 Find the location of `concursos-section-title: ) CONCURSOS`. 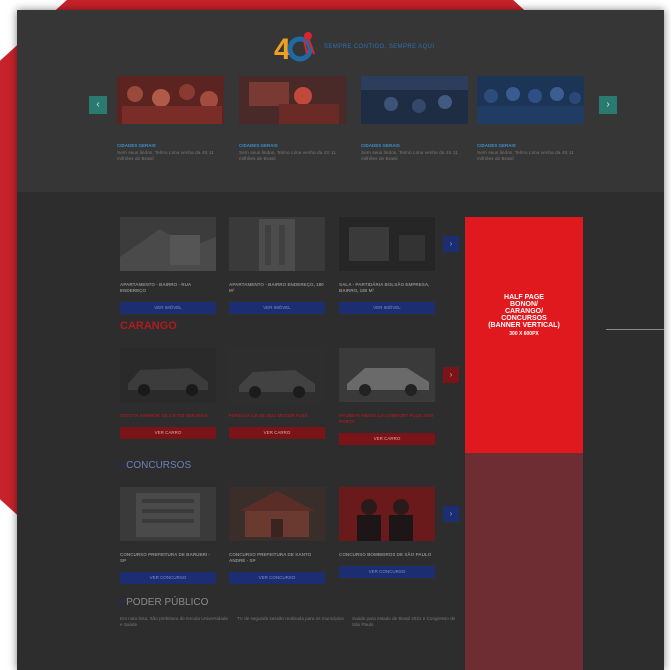

concursos-section-title: ) CONCURSOS is located at coordinates (155, 465).